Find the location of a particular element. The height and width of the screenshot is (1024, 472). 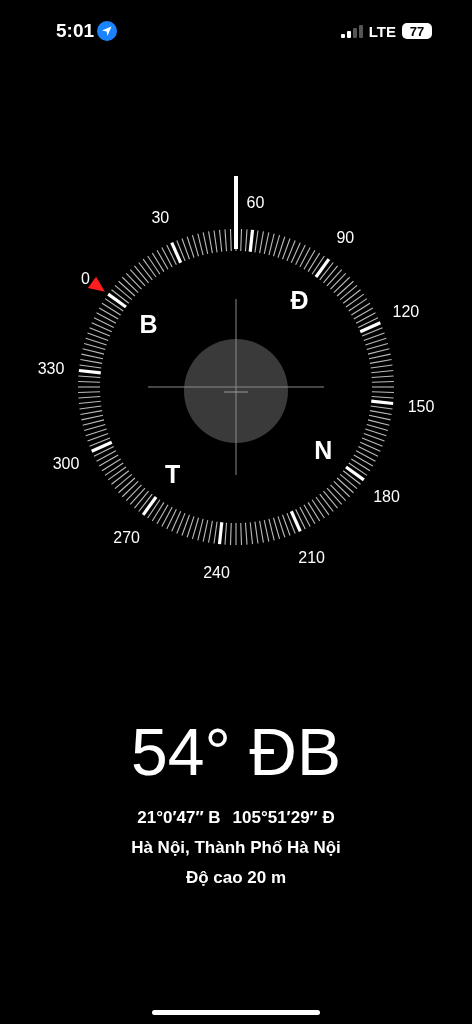

degree-label: 90 is located at coordinates (345, 237).